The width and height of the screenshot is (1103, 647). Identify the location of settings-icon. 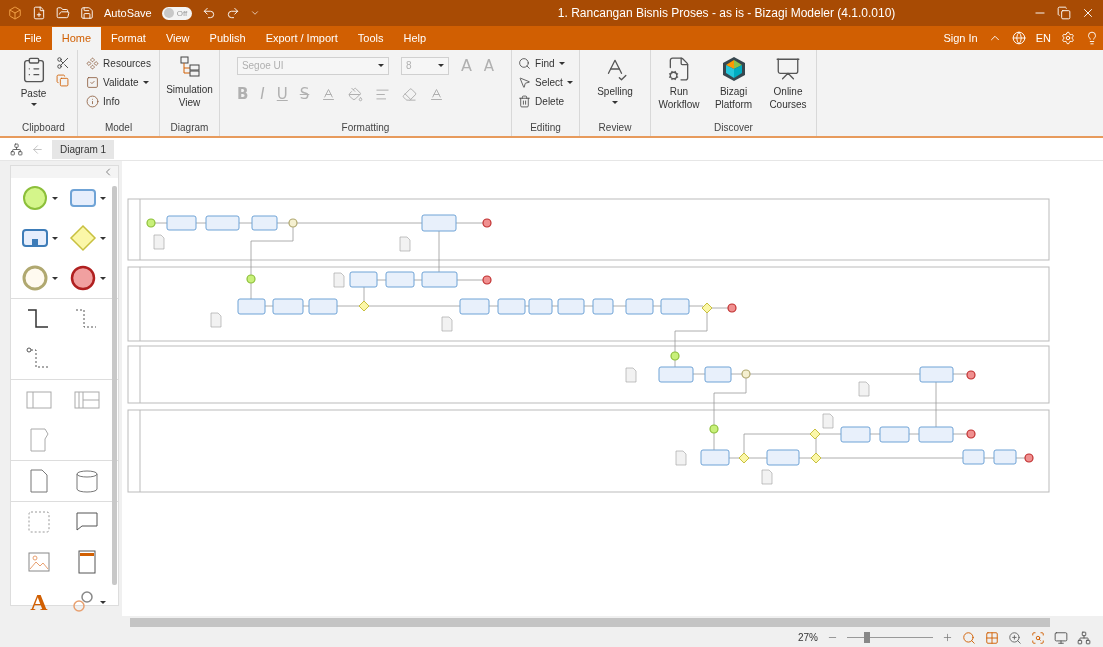
(1068, 38).